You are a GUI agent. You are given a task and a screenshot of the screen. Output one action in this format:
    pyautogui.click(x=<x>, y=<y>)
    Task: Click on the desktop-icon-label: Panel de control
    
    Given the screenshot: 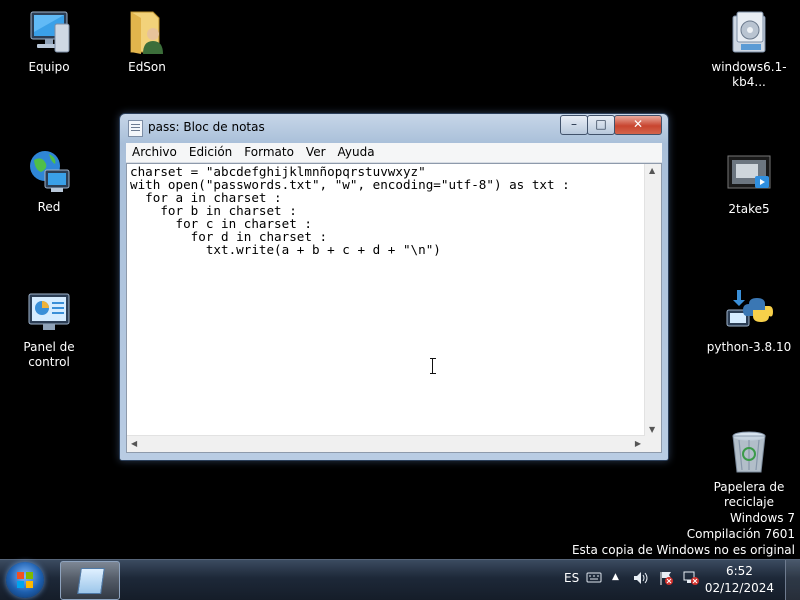 What is the action you would take?
    pyautogui.click(x=49, y=354)
    